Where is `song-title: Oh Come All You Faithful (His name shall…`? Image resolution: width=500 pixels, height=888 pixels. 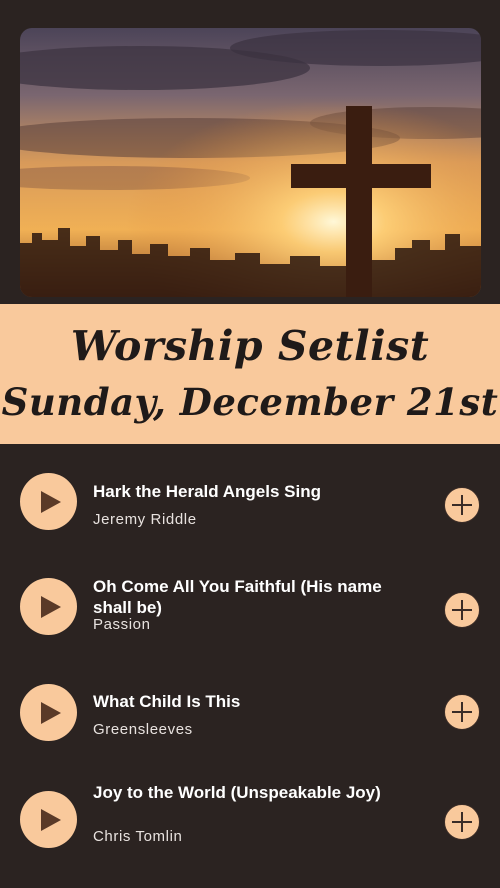
song-title: Oh Come All You Faithful (His name shall… is located at coordinates (237, 597).